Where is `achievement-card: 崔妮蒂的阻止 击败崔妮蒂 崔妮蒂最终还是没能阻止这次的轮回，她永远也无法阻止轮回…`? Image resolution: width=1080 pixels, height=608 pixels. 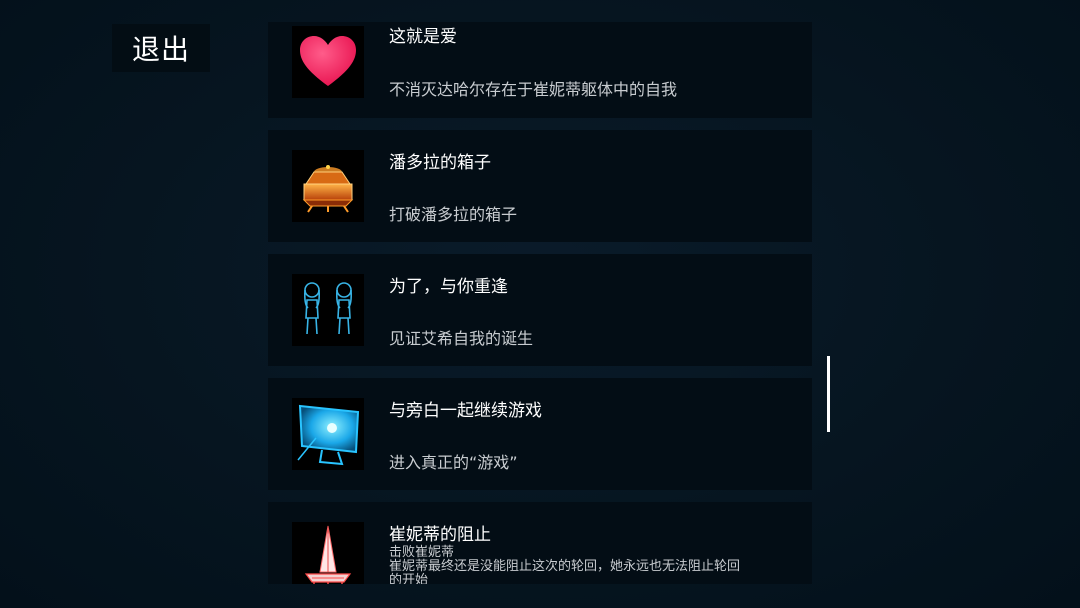 achievement-card: 崔妮蒂的阻止 击败崔妮蒂 崔妮蒂最终还是没能阻止这次的轮回，她永远也无法阻止轮回… is located at coordinates (540, 543).